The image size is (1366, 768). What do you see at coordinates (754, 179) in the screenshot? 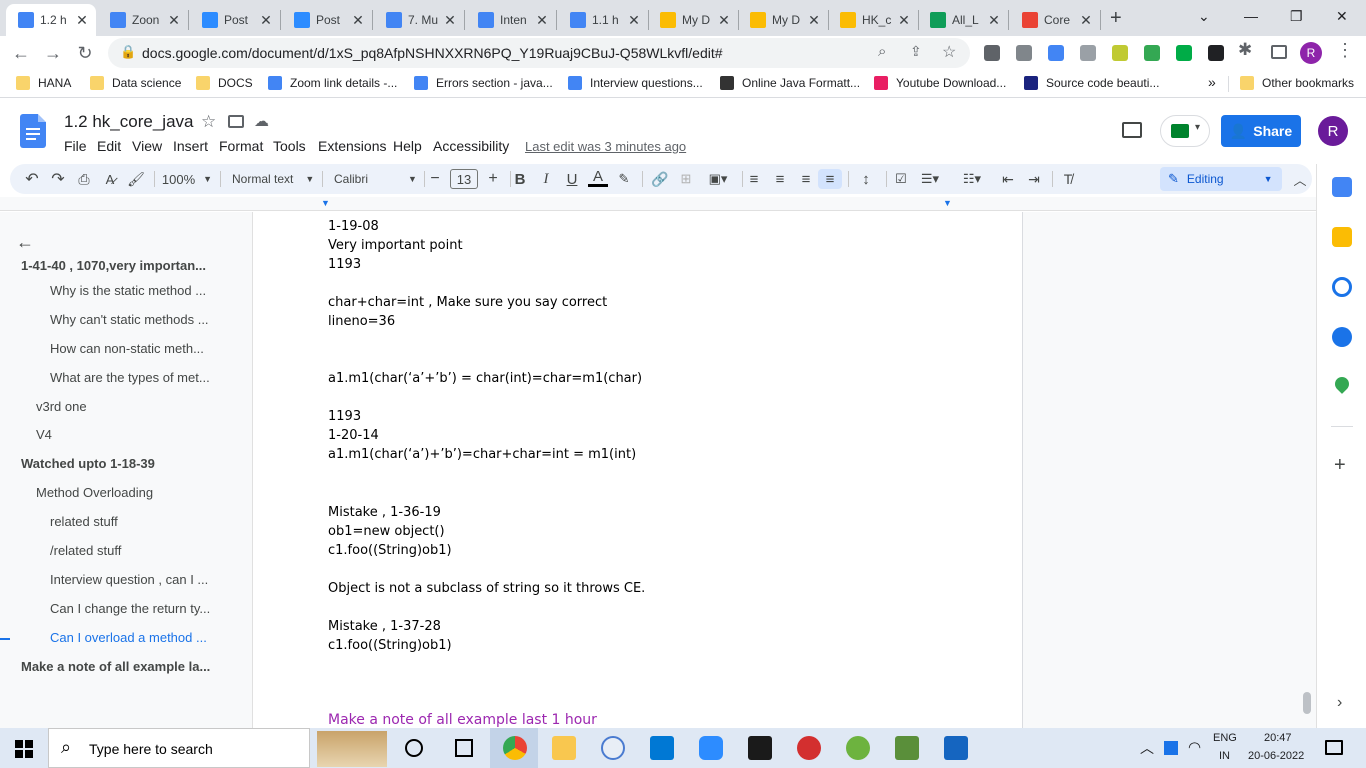
I see `align-left-icon: ≡` at bounding box center [754, 179].